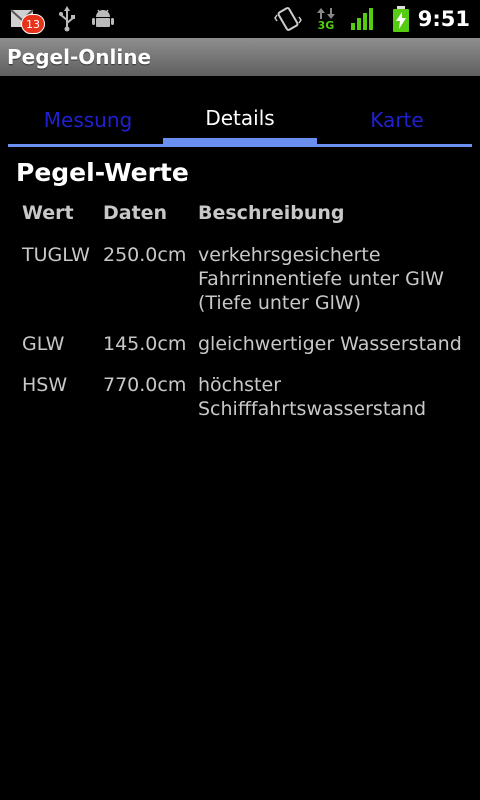 The width and height of the screenshot is (480, 800). I want to click on section-title: Pegel-Werte, so click(102, 172).